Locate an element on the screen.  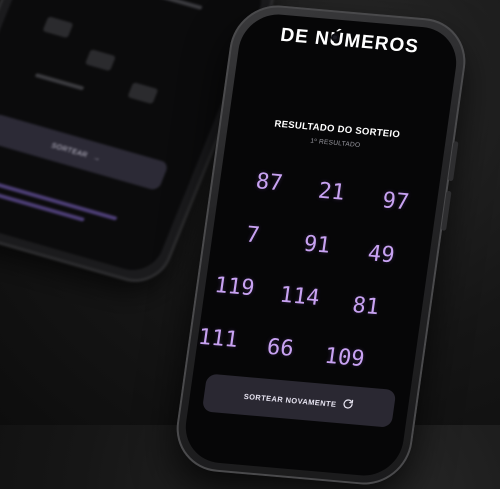
drawn-number: 119 is located at coordinates (234, 287).